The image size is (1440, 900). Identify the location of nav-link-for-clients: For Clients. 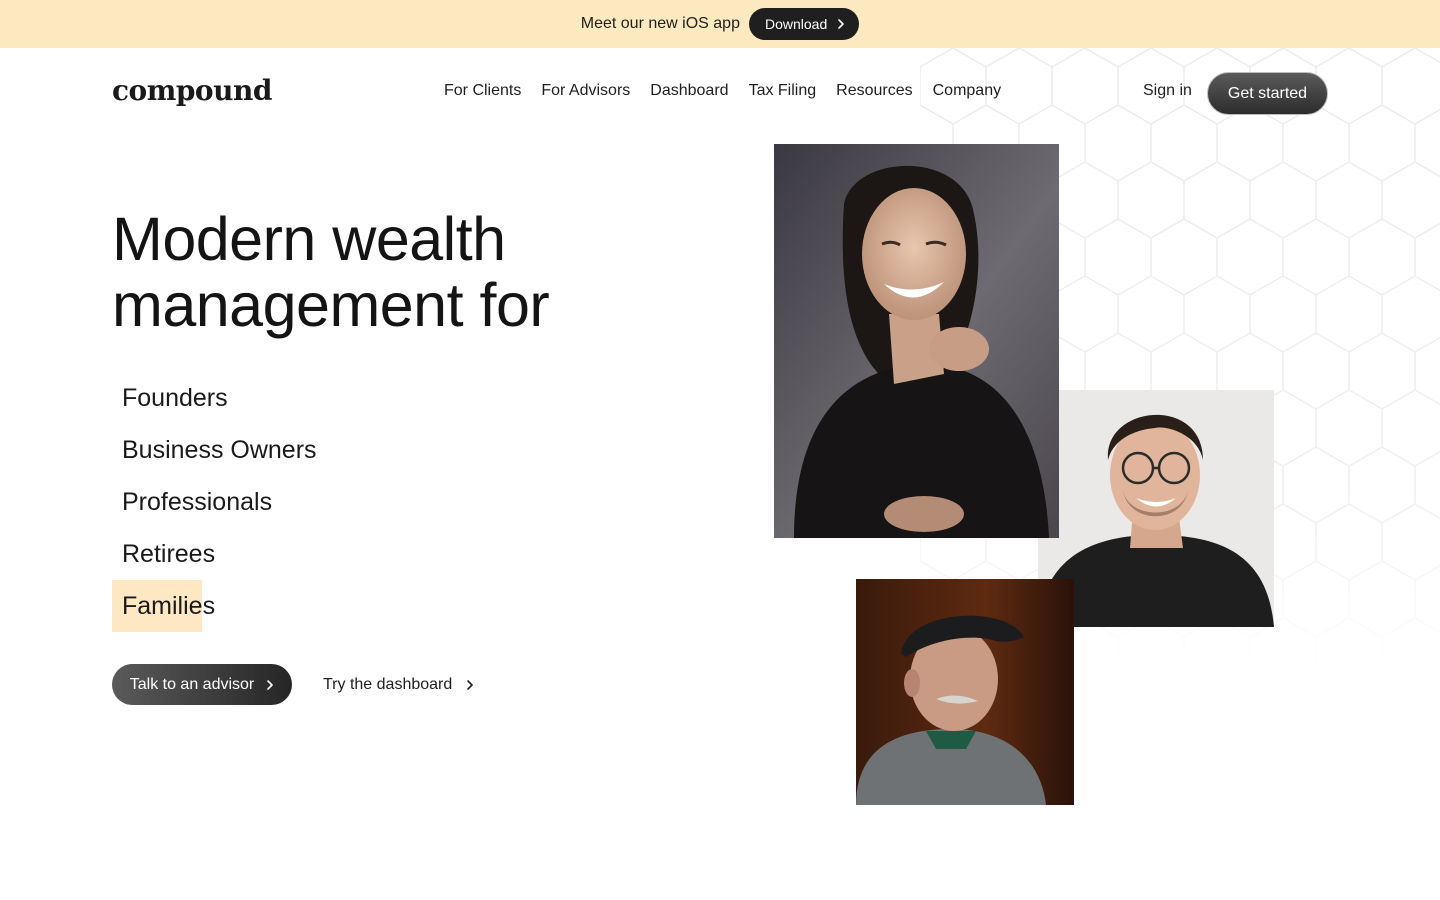
(482, 91).